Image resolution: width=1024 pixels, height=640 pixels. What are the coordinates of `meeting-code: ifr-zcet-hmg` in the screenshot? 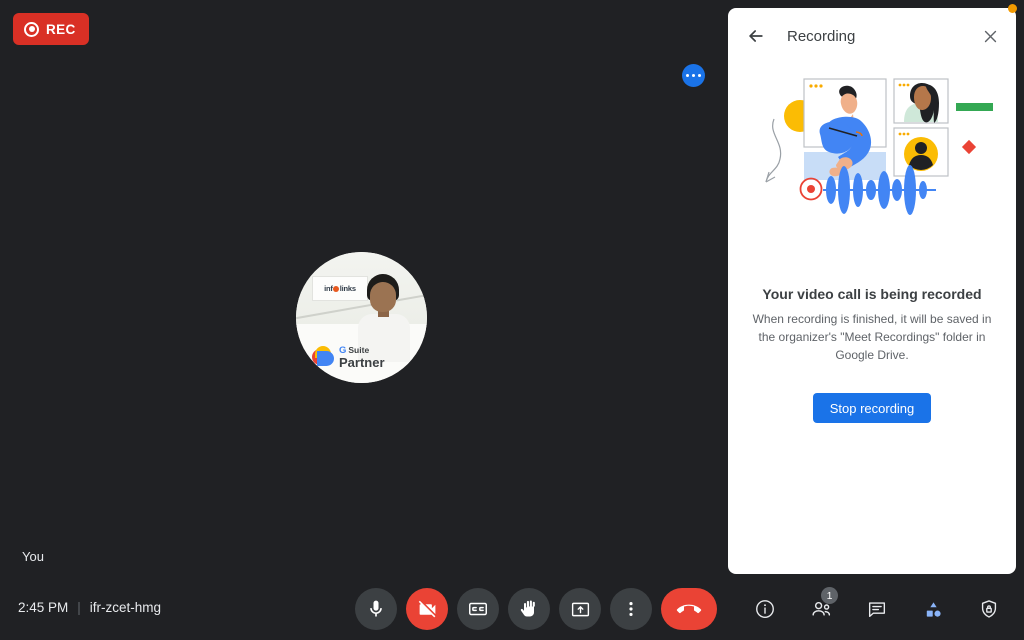 It's located at (125, 607).